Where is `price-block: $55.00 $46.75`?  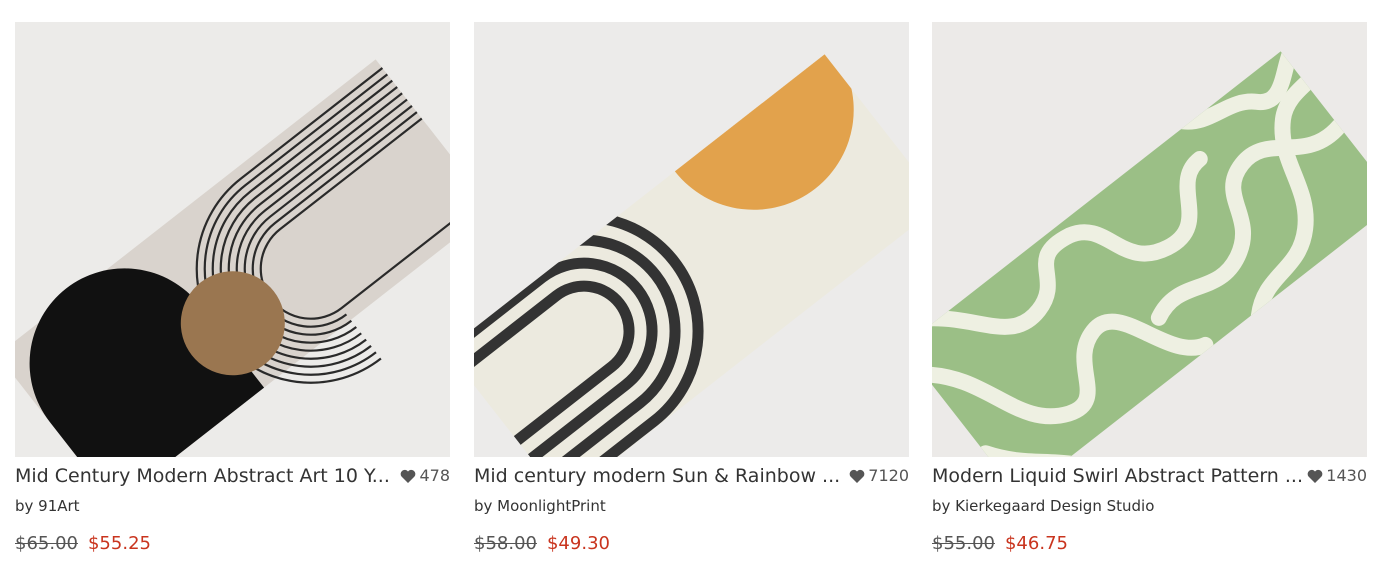 price-block: $55.00 $46.75 is located at coordinates (1000, 544).